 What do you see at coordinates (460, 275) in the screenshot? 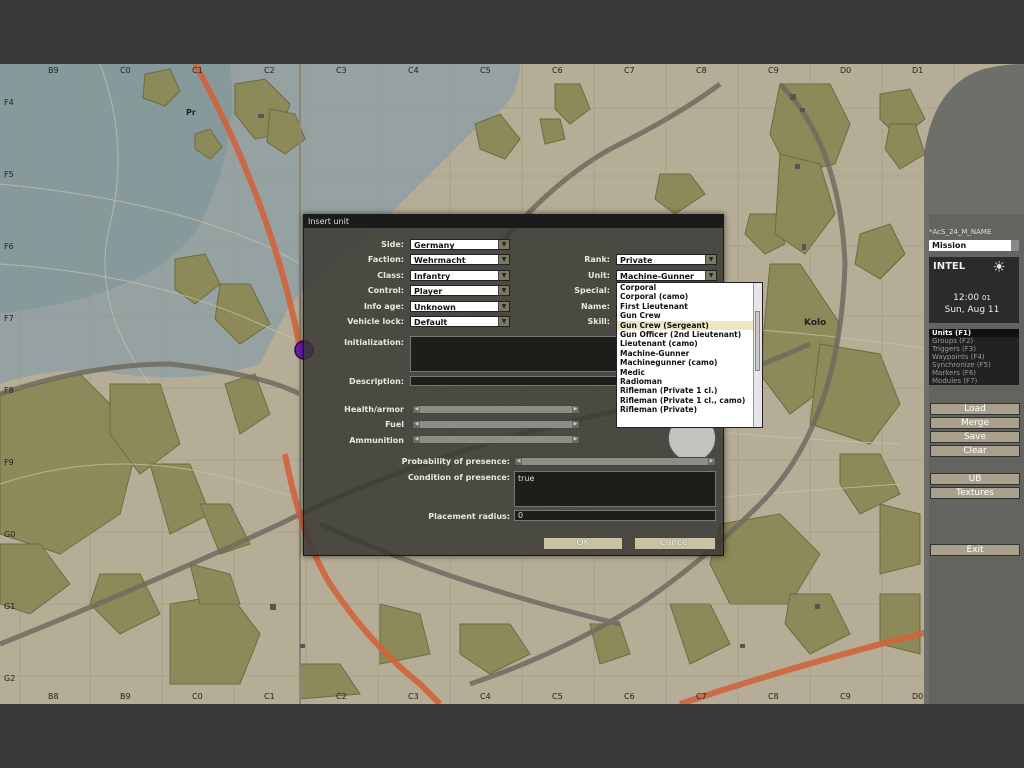
I see `class-select: Infantry ▼` at bounding box center [460, 275].